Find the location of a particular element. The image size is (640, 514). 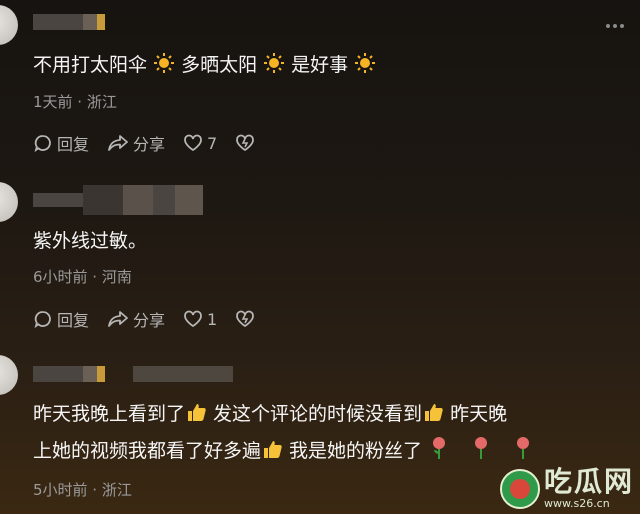

comment-actions: 回复 分享 1 is located at coordinates (155, 319).